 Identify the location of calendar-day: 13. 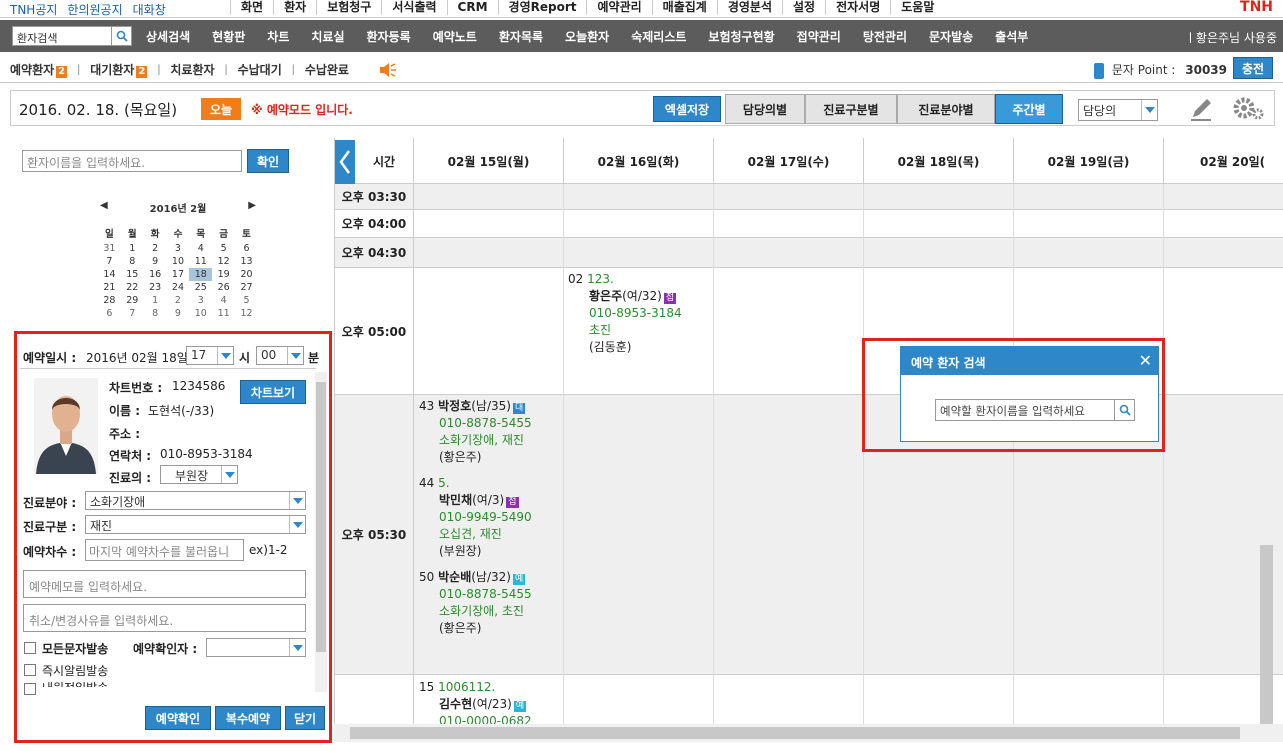
(246, 261).